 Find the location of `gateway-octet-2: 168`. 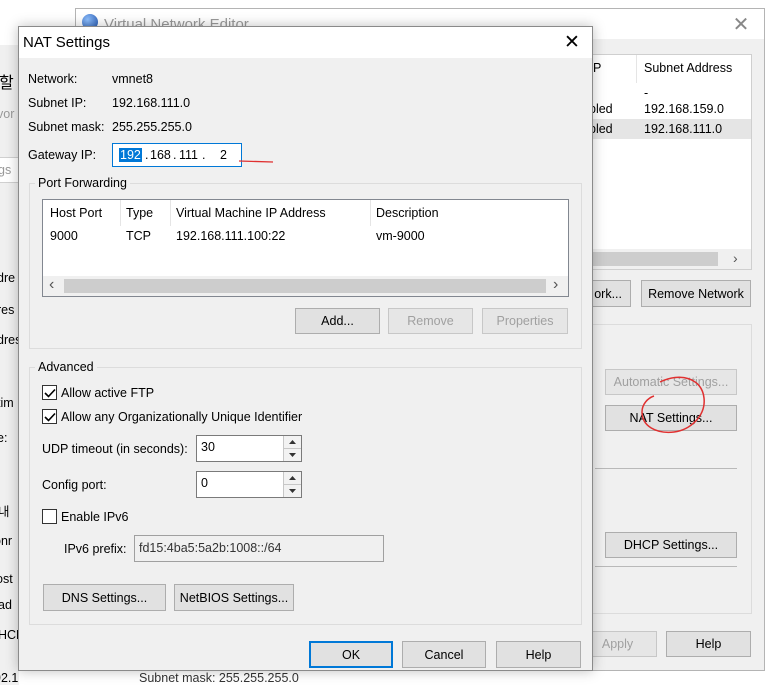

gateway-octet-2: 168 is located at coordinates (160, 155).